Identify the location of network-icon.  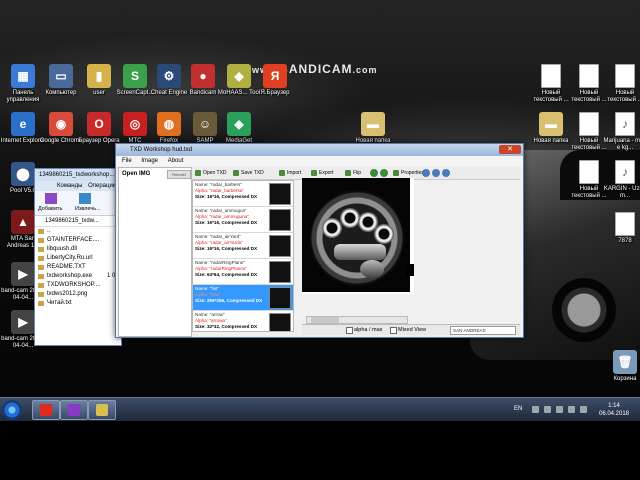
(547, 409).